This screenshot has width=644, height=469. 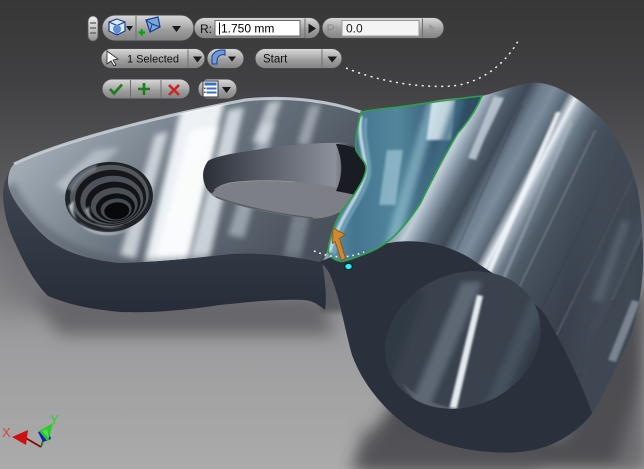 I want to click on svg-text: P:, so click(x=332, y=29).